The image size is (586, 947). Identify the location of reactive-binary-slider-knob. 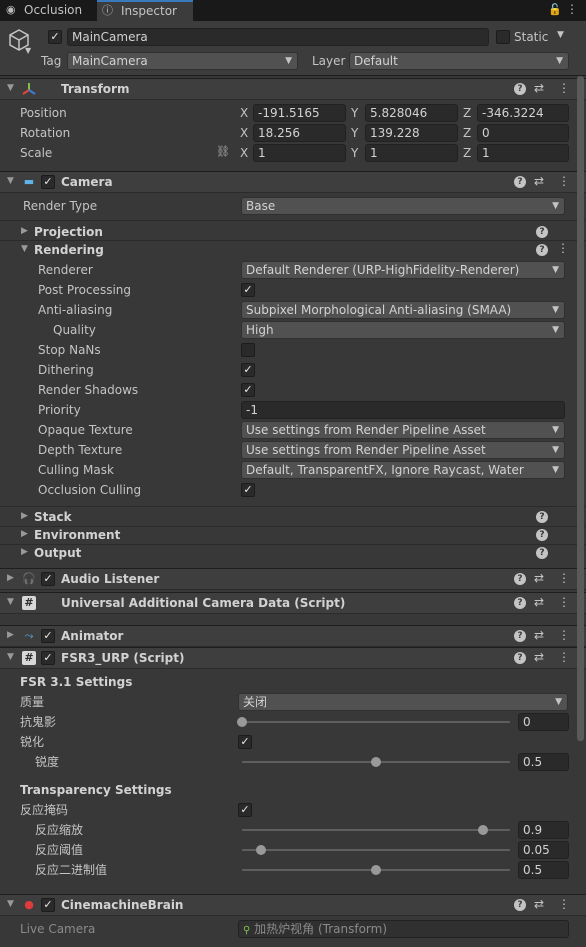
(376, 870).